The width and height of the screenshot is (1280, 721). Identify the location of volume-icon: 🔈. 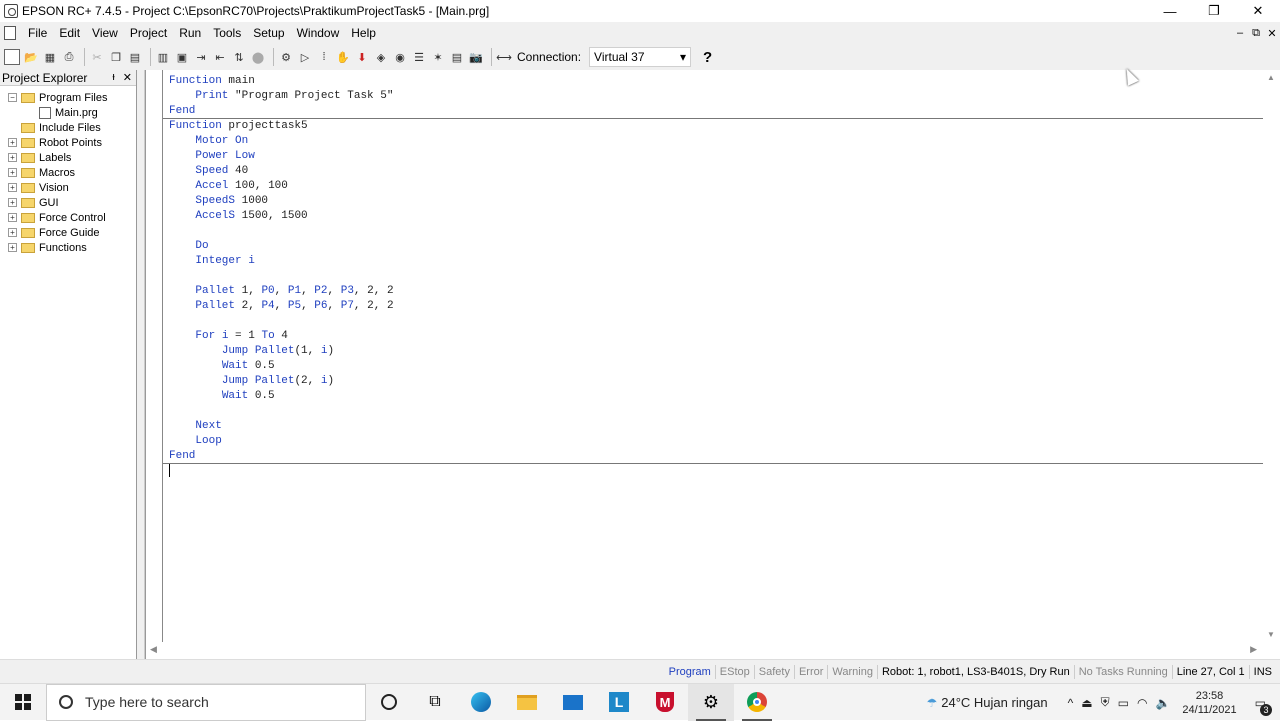
(1162, 703).